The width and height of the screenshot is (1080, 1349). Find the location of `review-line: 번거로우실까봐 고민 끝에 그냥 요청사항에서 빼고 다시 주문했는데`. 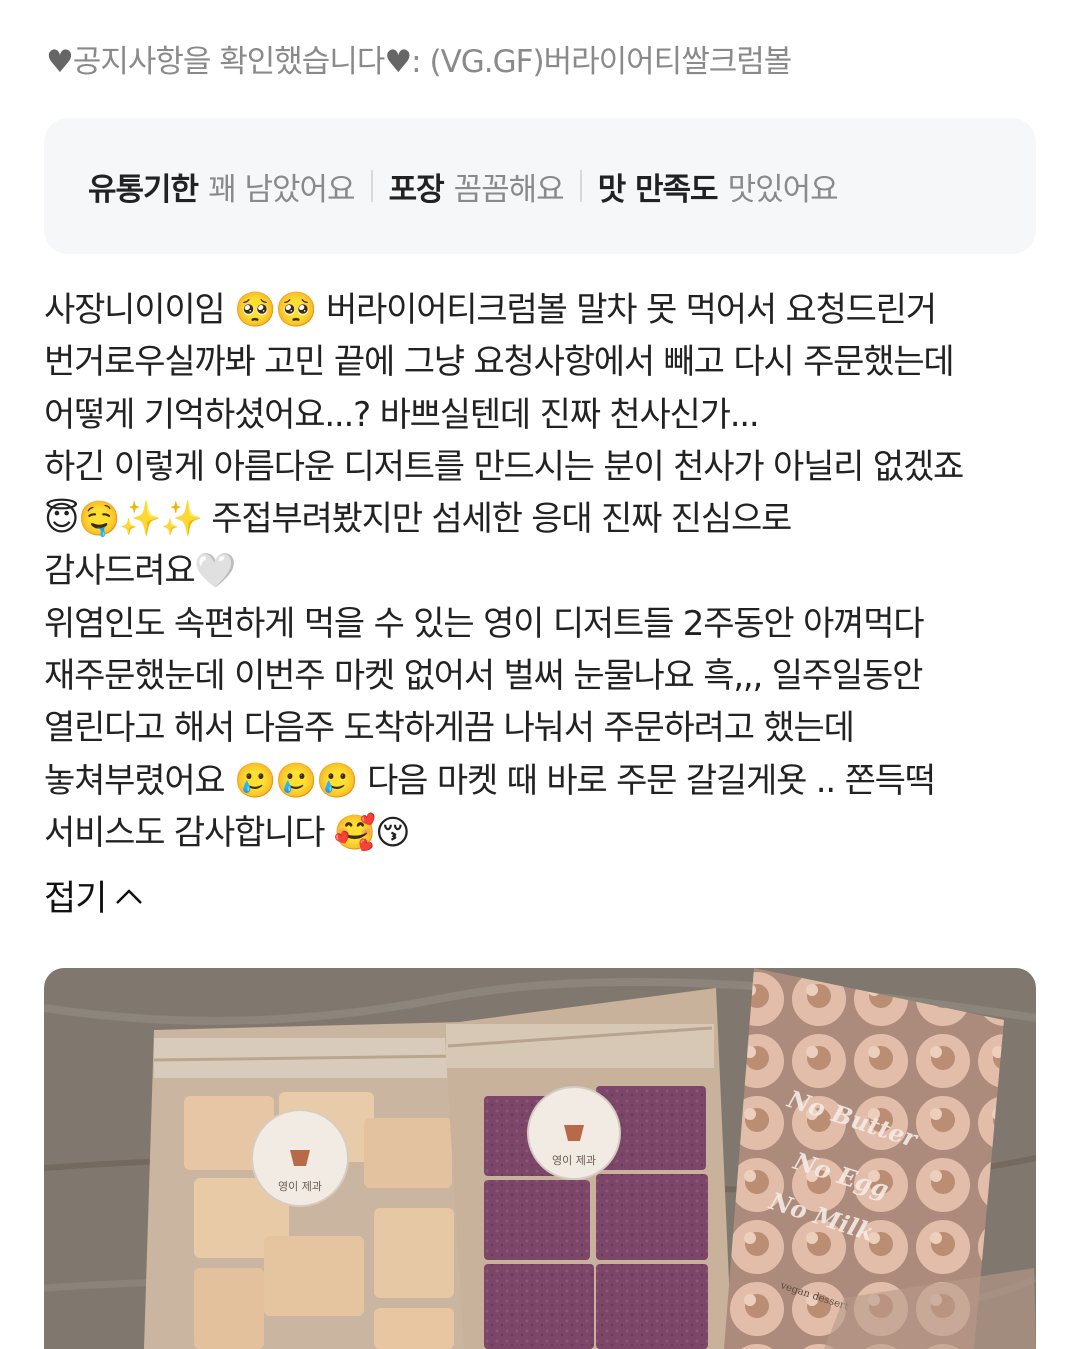

review-line: 번거로우실까봐 고민 끝에 그냥 요청사항에서 빼고 다시 주문했는데 is located at coordinates (499, 362).